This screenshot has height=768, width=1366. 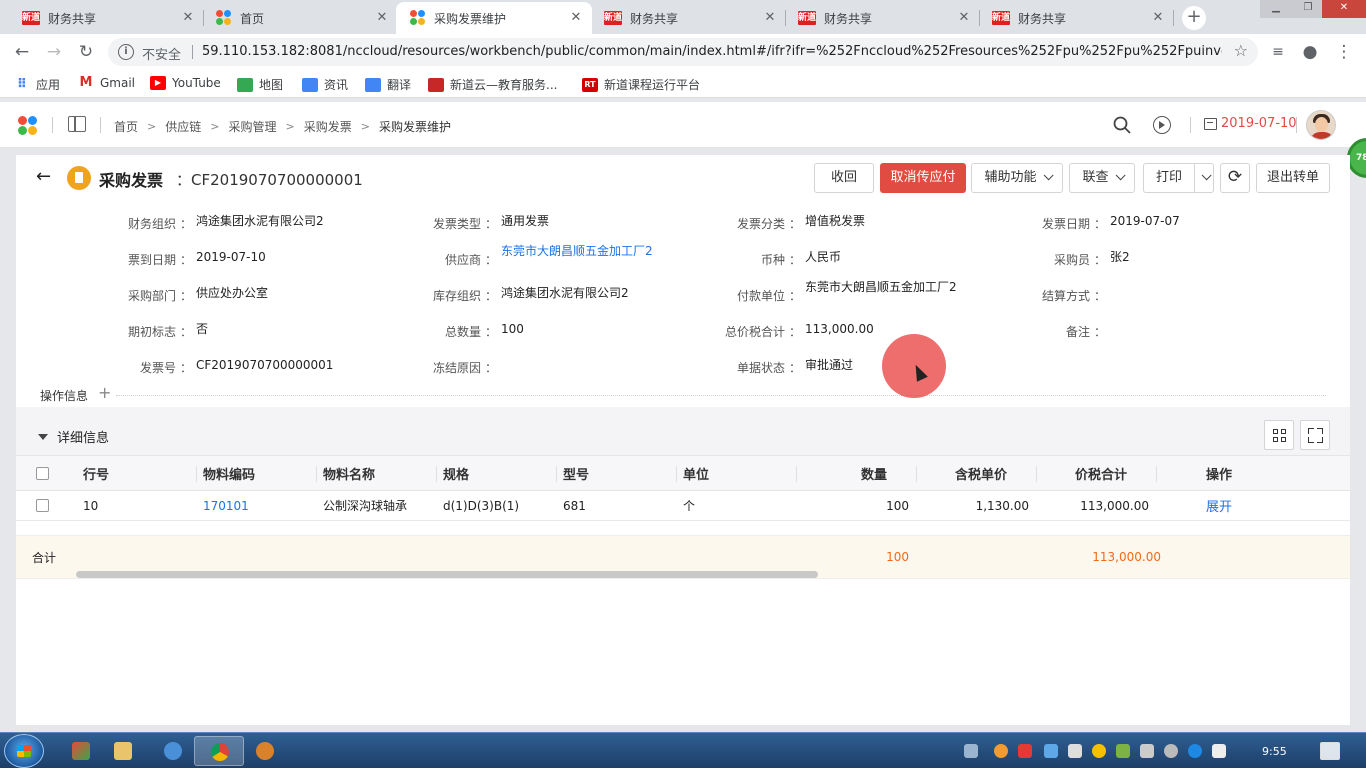 What do you see at coordinates (54, 52) in the screenshot?
I see `forward-arrow-icon: →` at bounding box center [54, 52].